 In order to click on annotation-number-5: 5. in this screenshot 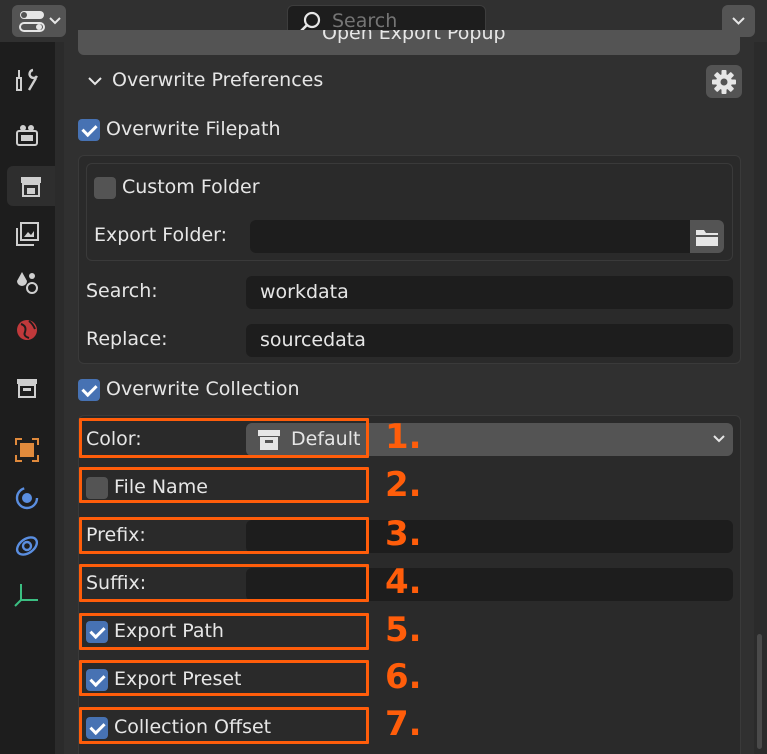, I will do `click(403, 630)`.